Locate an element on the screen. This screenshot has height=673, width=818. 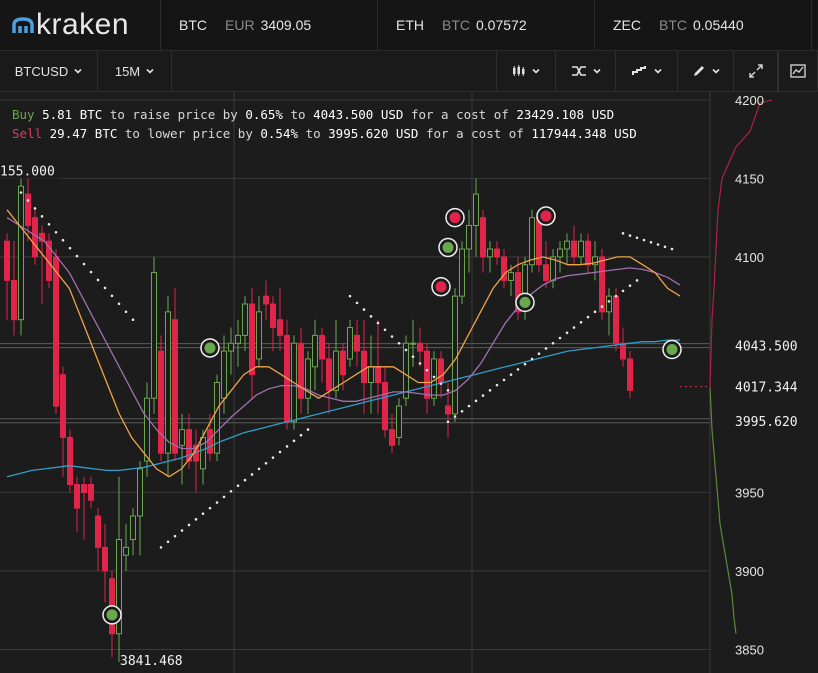
price-level-label: 3995.620 is located at coordinates (766, 422).